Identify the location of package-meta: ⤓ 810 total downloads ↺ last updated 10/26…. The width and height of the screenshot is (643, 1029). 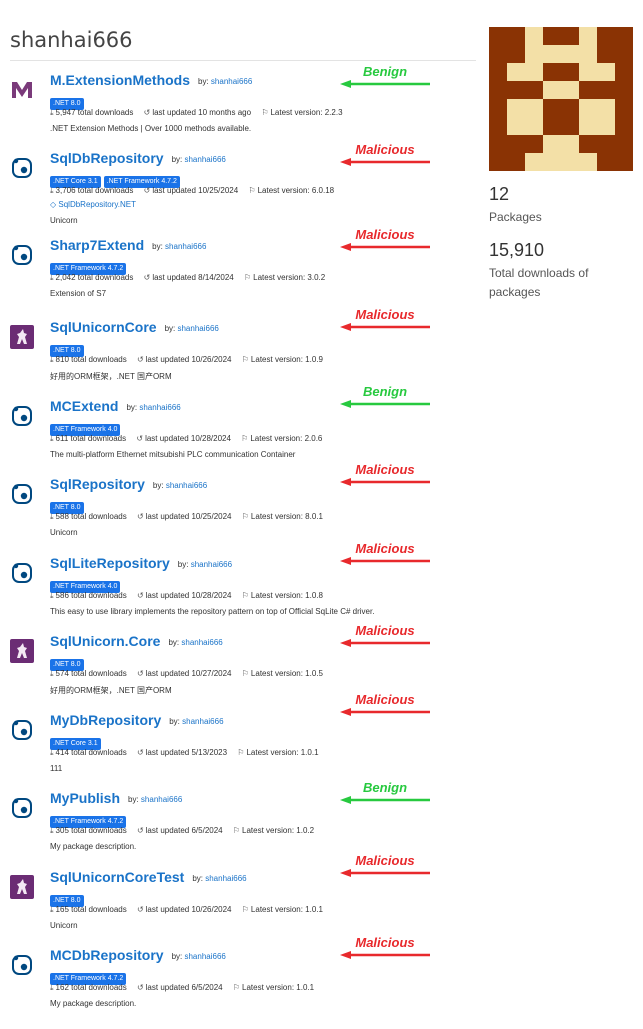
(190, 360).